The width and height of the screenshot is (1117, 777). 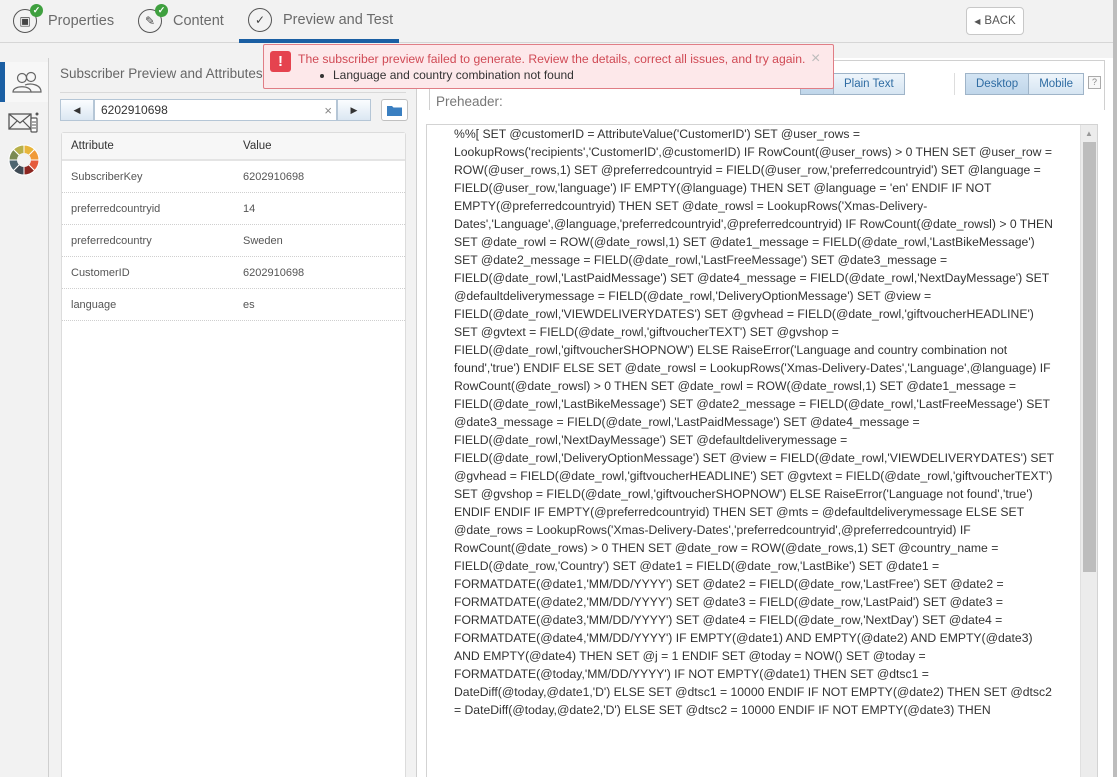 I want to click on back-button: ◀ BACK, so click(x=995, y=21).